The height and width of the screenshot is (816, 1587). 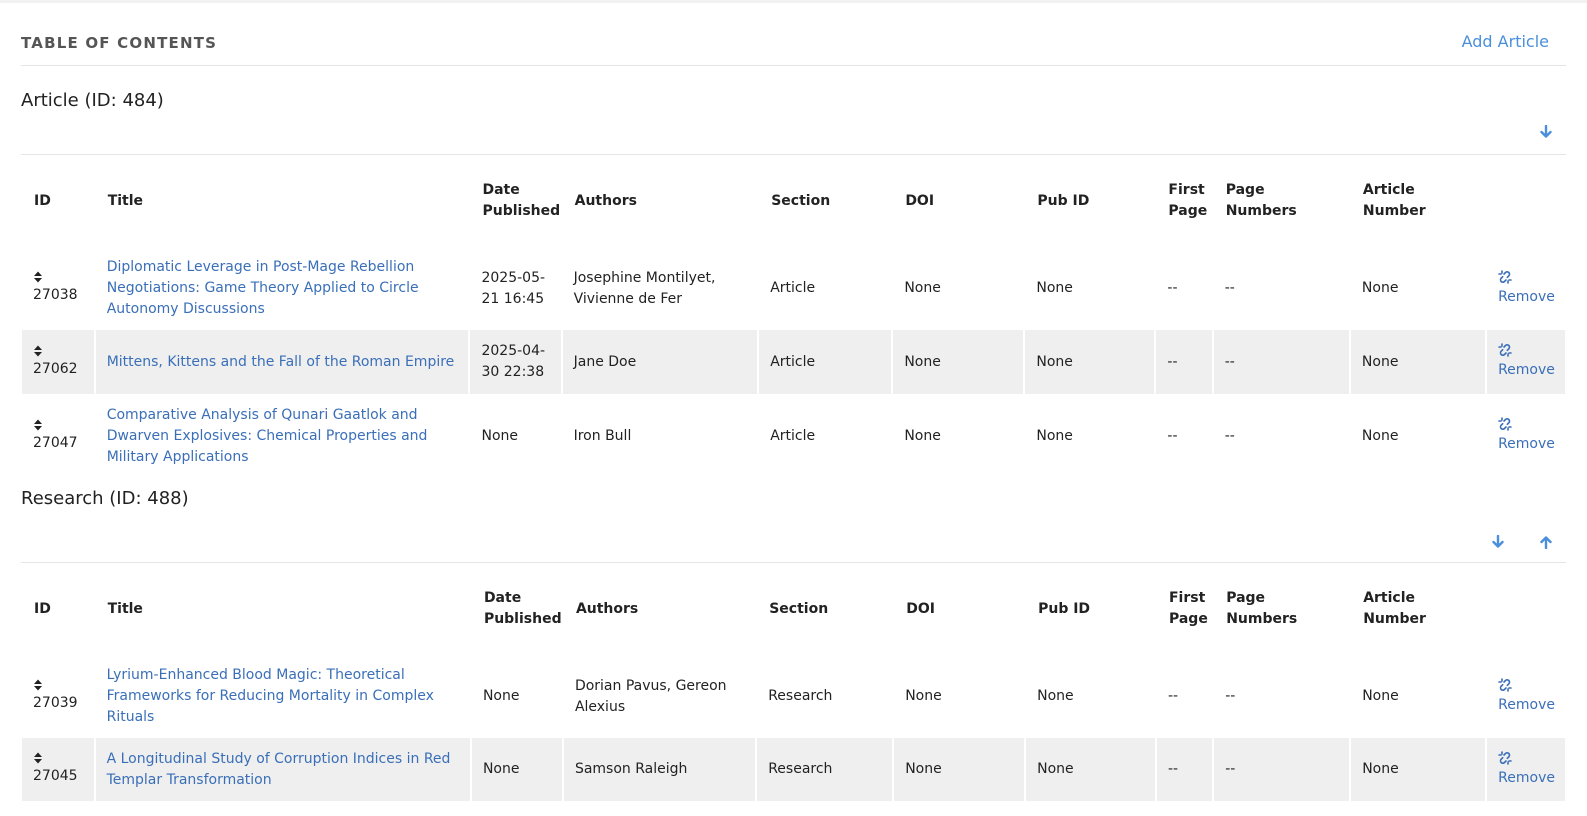 I want to click on cell-date: 2025-05-21 16:45, so click(x=513, y=288).